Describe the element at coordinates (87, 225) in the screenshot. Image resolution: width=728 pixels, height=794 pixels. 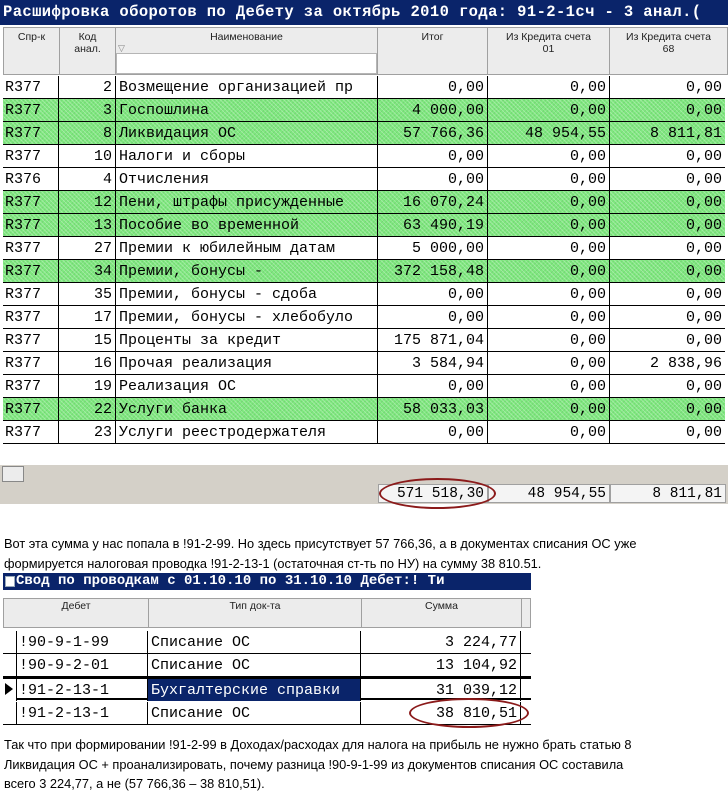
I see `code-cell: 13` at that location.